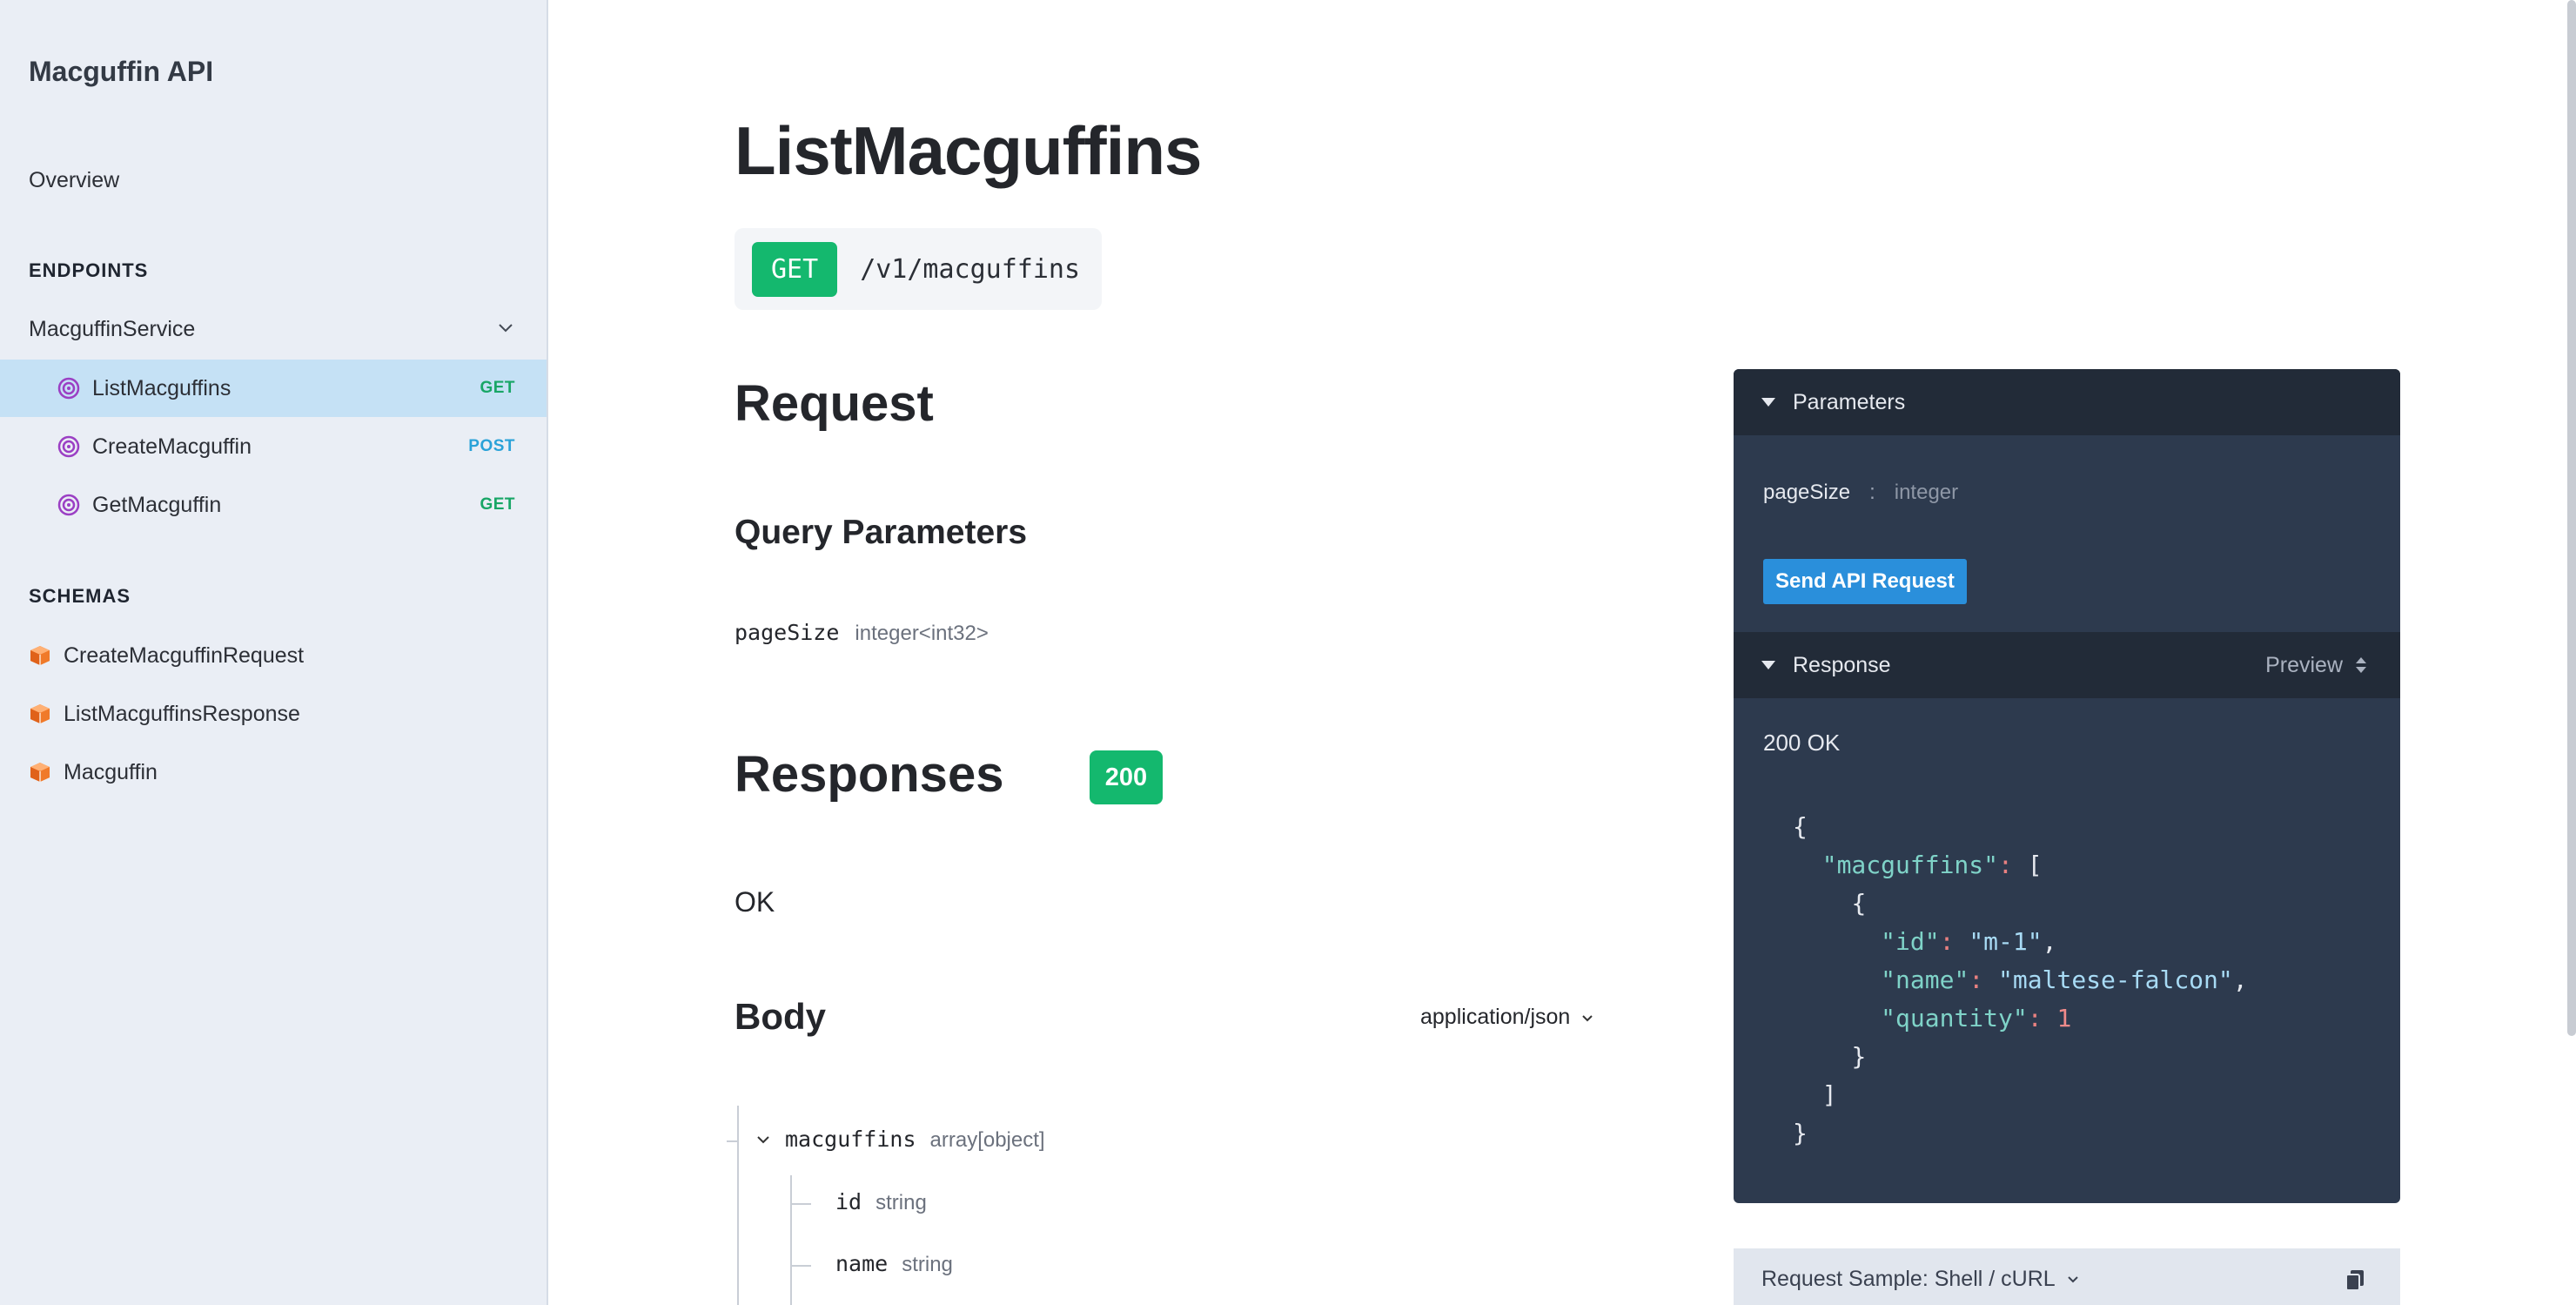 This screenshot has height=1305, width=2576. Describe the element at coordinates (274, 388) in the screenshot. I see `sidebar-item-listmacguffins: ListMacguffins GET` at that location.